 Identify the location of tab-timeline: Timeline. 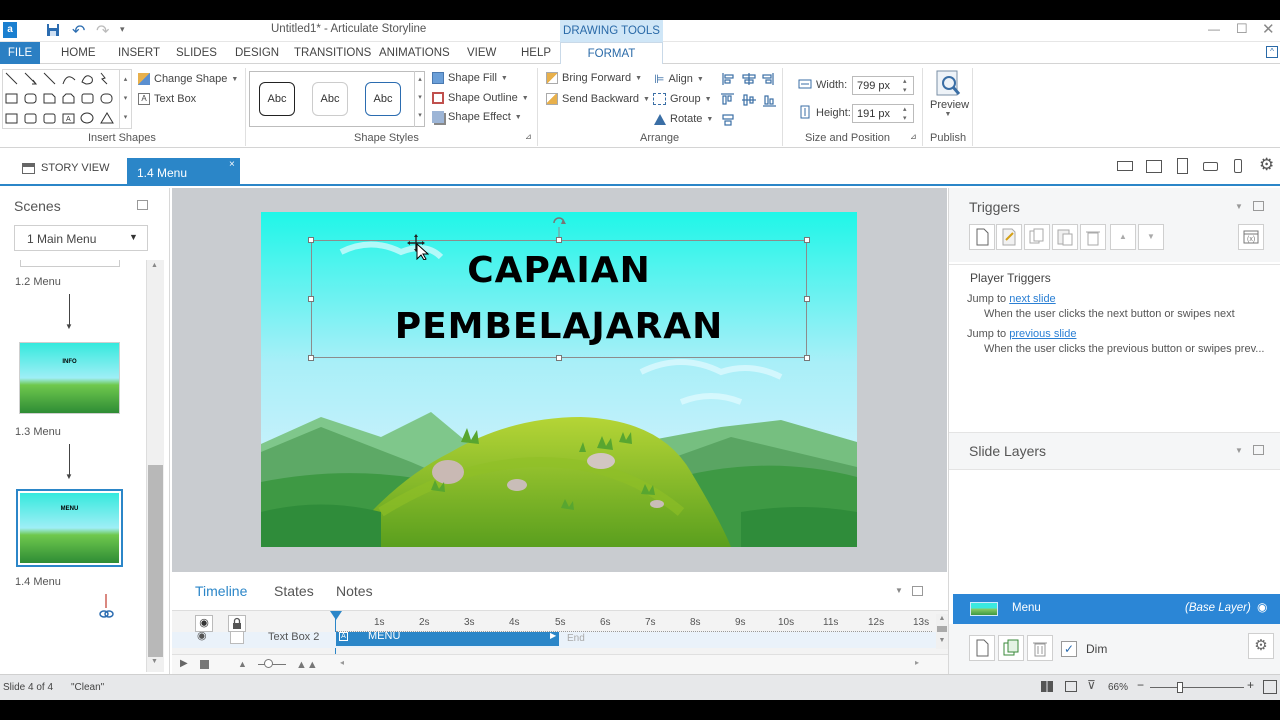
(221, 591).